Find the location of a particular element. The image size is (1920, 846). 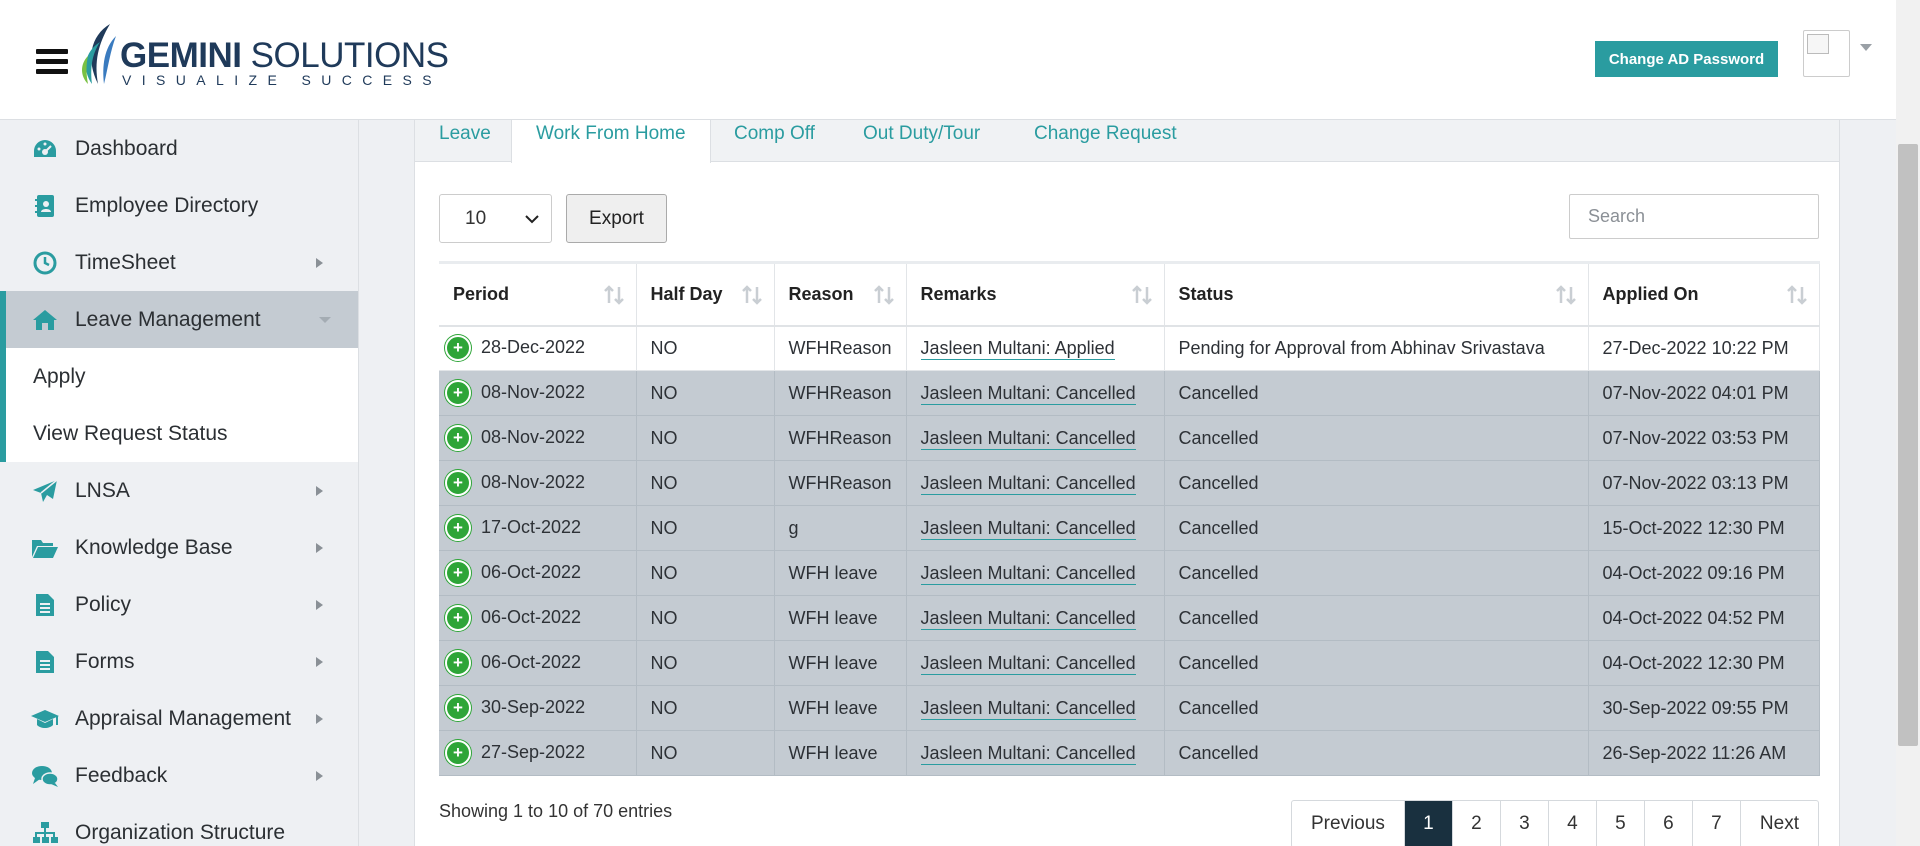

sidebar-item-knowledge-base: Knowledge Base is located at coordinates (179, 547).